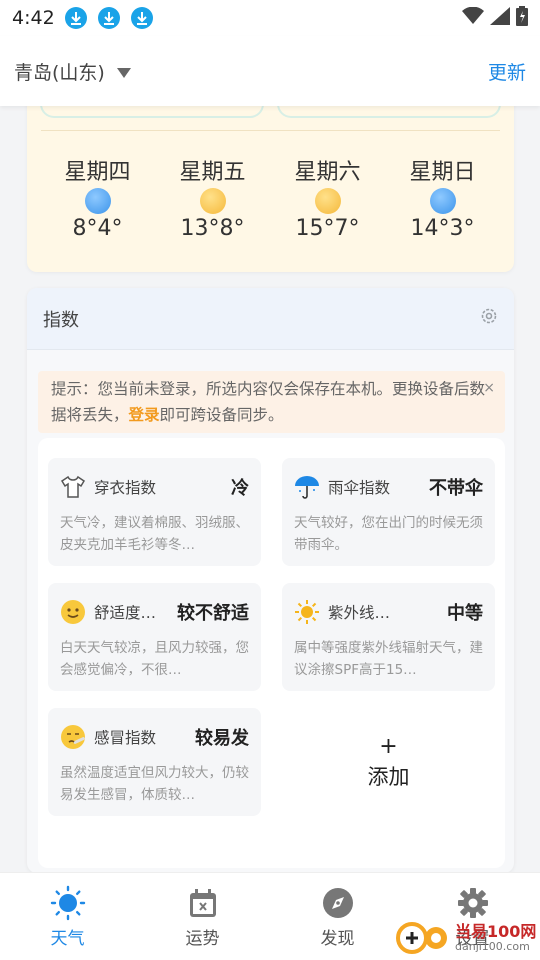 Image resolution: width=540 pixels, height=960 pixels. I want to click on status-indicators, so click(495, 18).